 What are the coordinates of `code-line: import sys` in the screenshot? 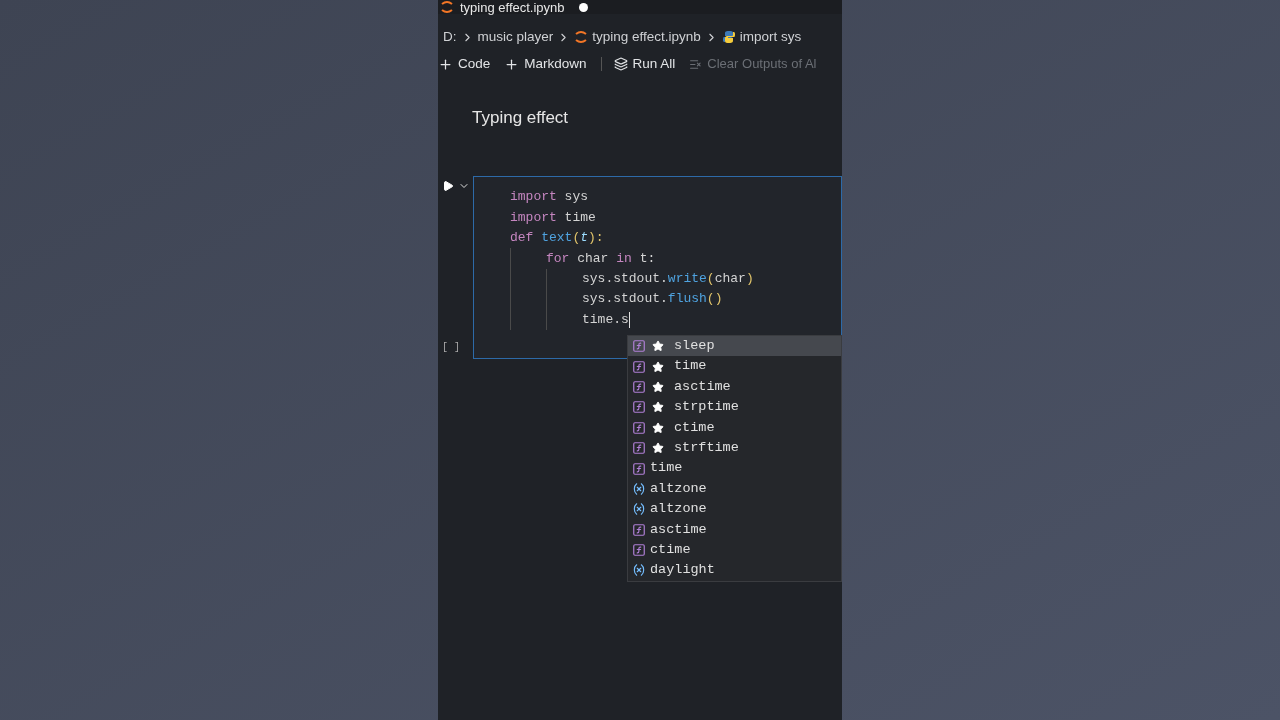 It's located at (549, 197).